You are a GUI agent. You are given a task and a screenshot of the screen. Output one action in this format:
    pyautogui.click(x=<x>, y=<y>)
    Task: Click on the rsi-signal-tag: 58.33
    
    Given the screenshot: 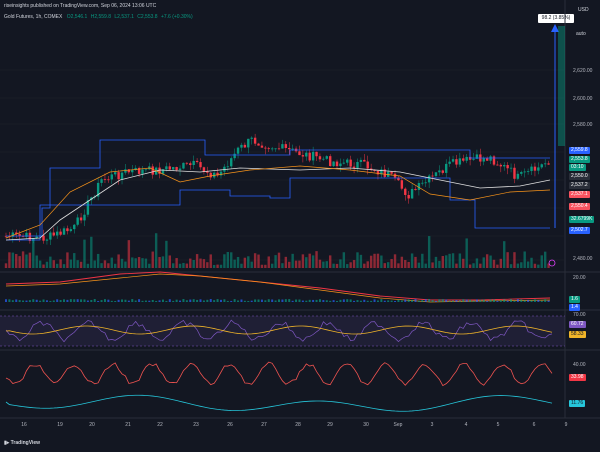 What is the action you would take?
    pyautogui.click(x=577, y=334)
    